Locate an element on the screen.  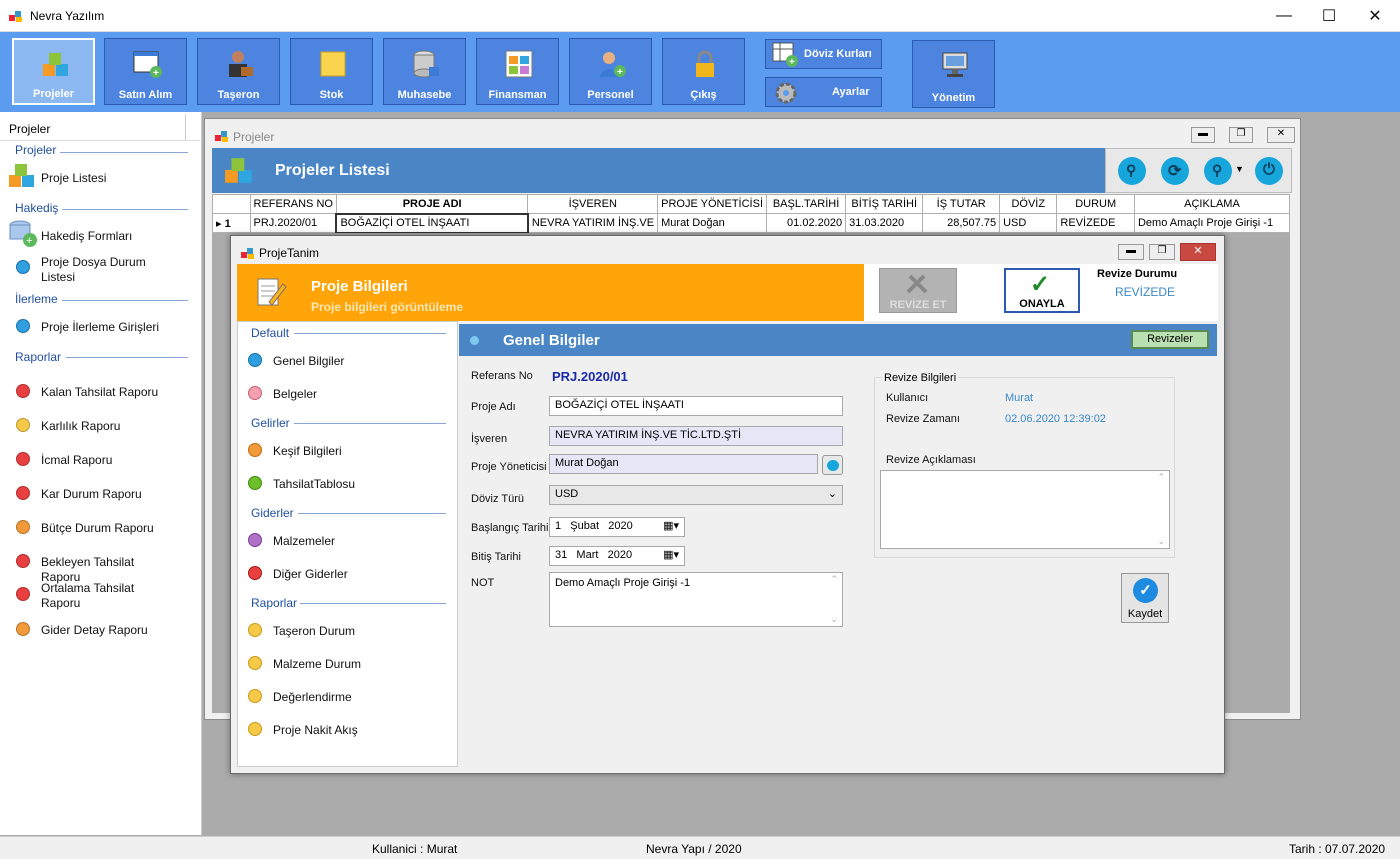
nav-item-diger: Diğer Giderler is located at coordinates (310, 574).